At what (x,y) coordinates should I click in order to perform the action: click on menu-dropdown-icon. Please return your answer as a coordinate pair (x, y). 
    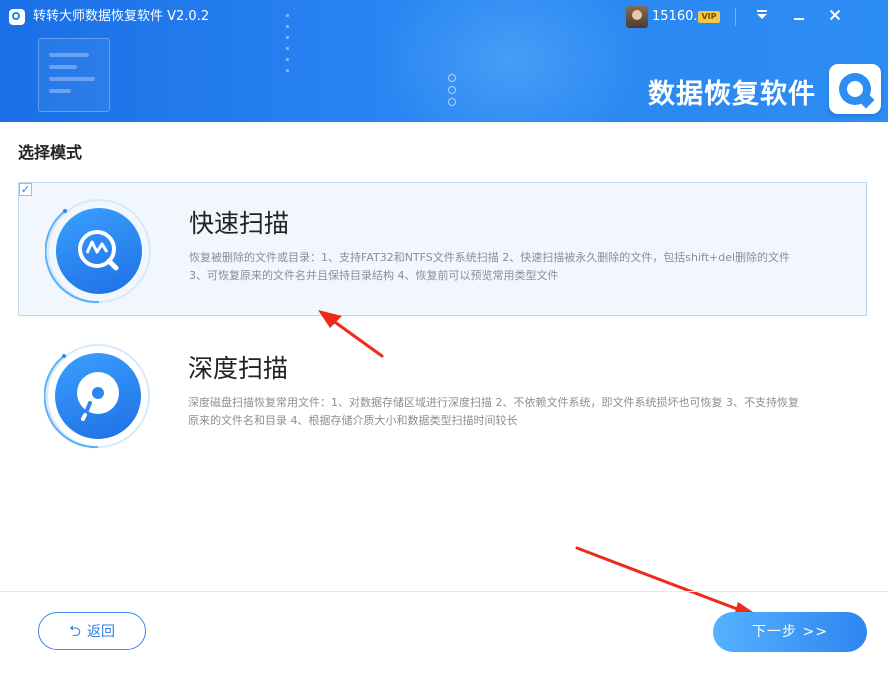
    Looking at the image, I should click on (762, 14).